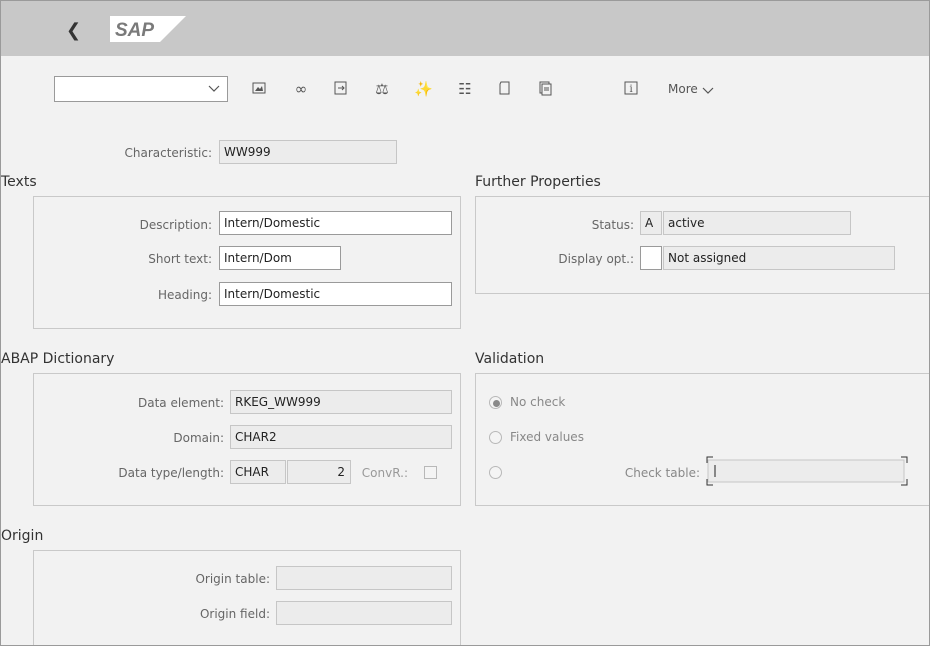 The height and width of the screenshot is (646, 930). I want to click on check-table-radio, so click(495, 472).